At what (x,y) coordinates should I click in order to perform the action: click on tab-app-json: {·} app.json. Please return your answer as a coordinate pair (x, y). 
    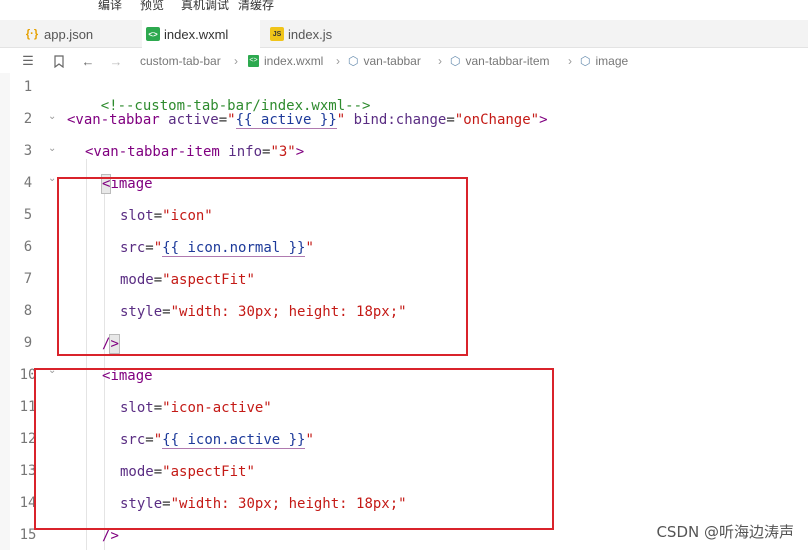
    Looking at the image, I should click on (81, 34).